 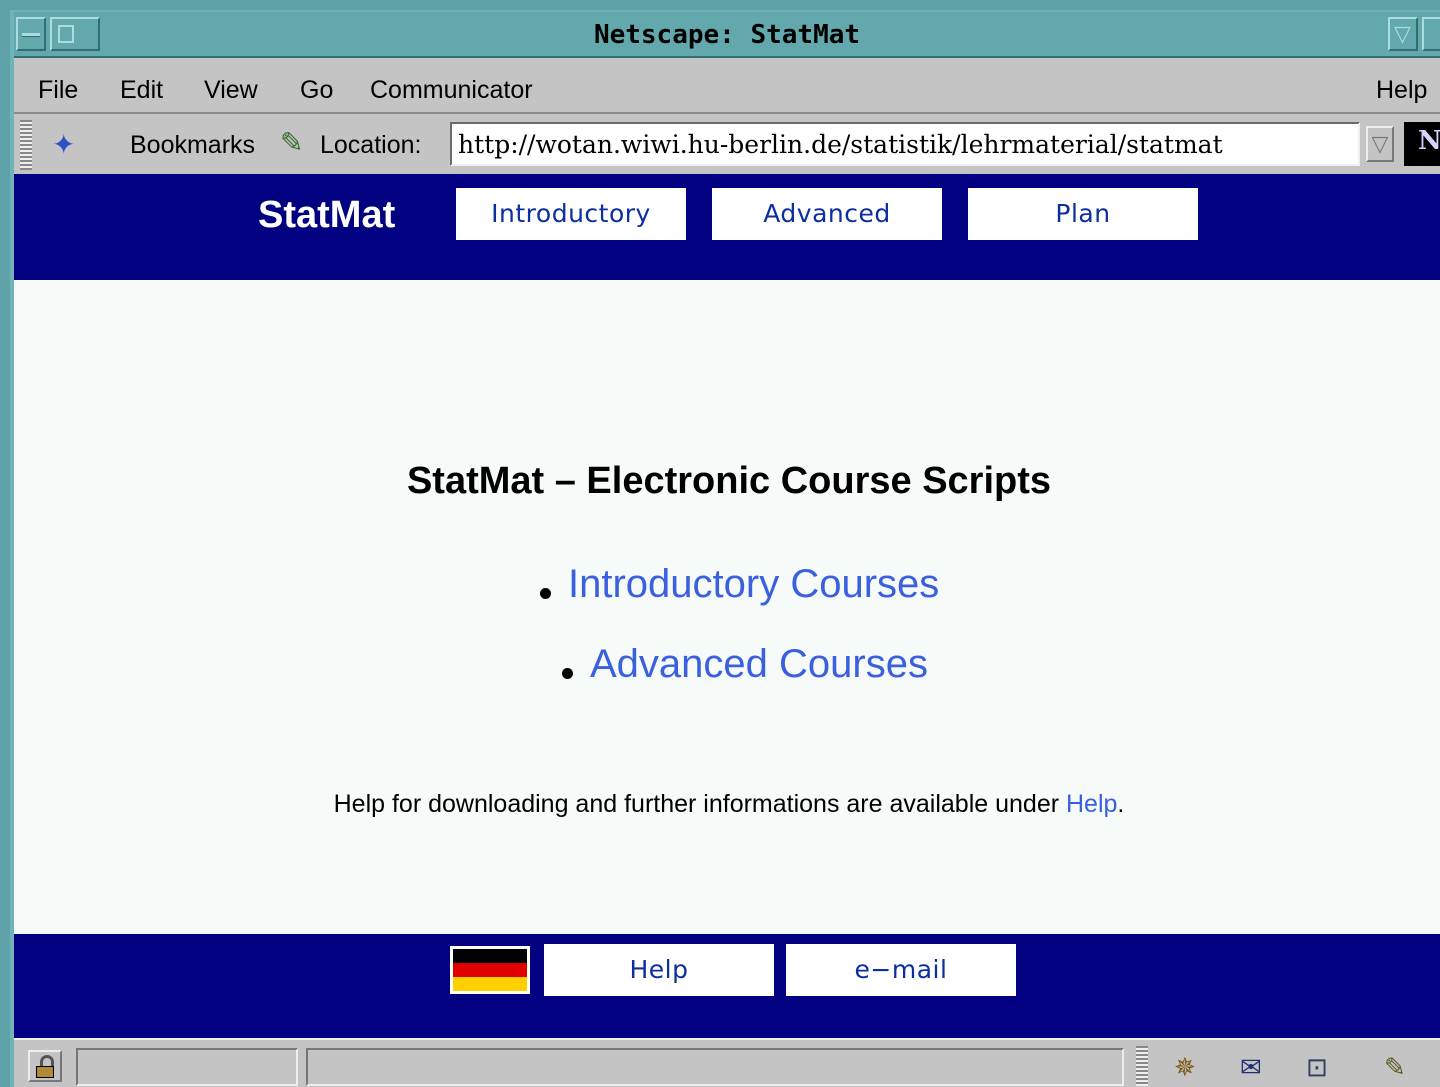 I want to click on menu-view: View, so click(x=231, y=90).